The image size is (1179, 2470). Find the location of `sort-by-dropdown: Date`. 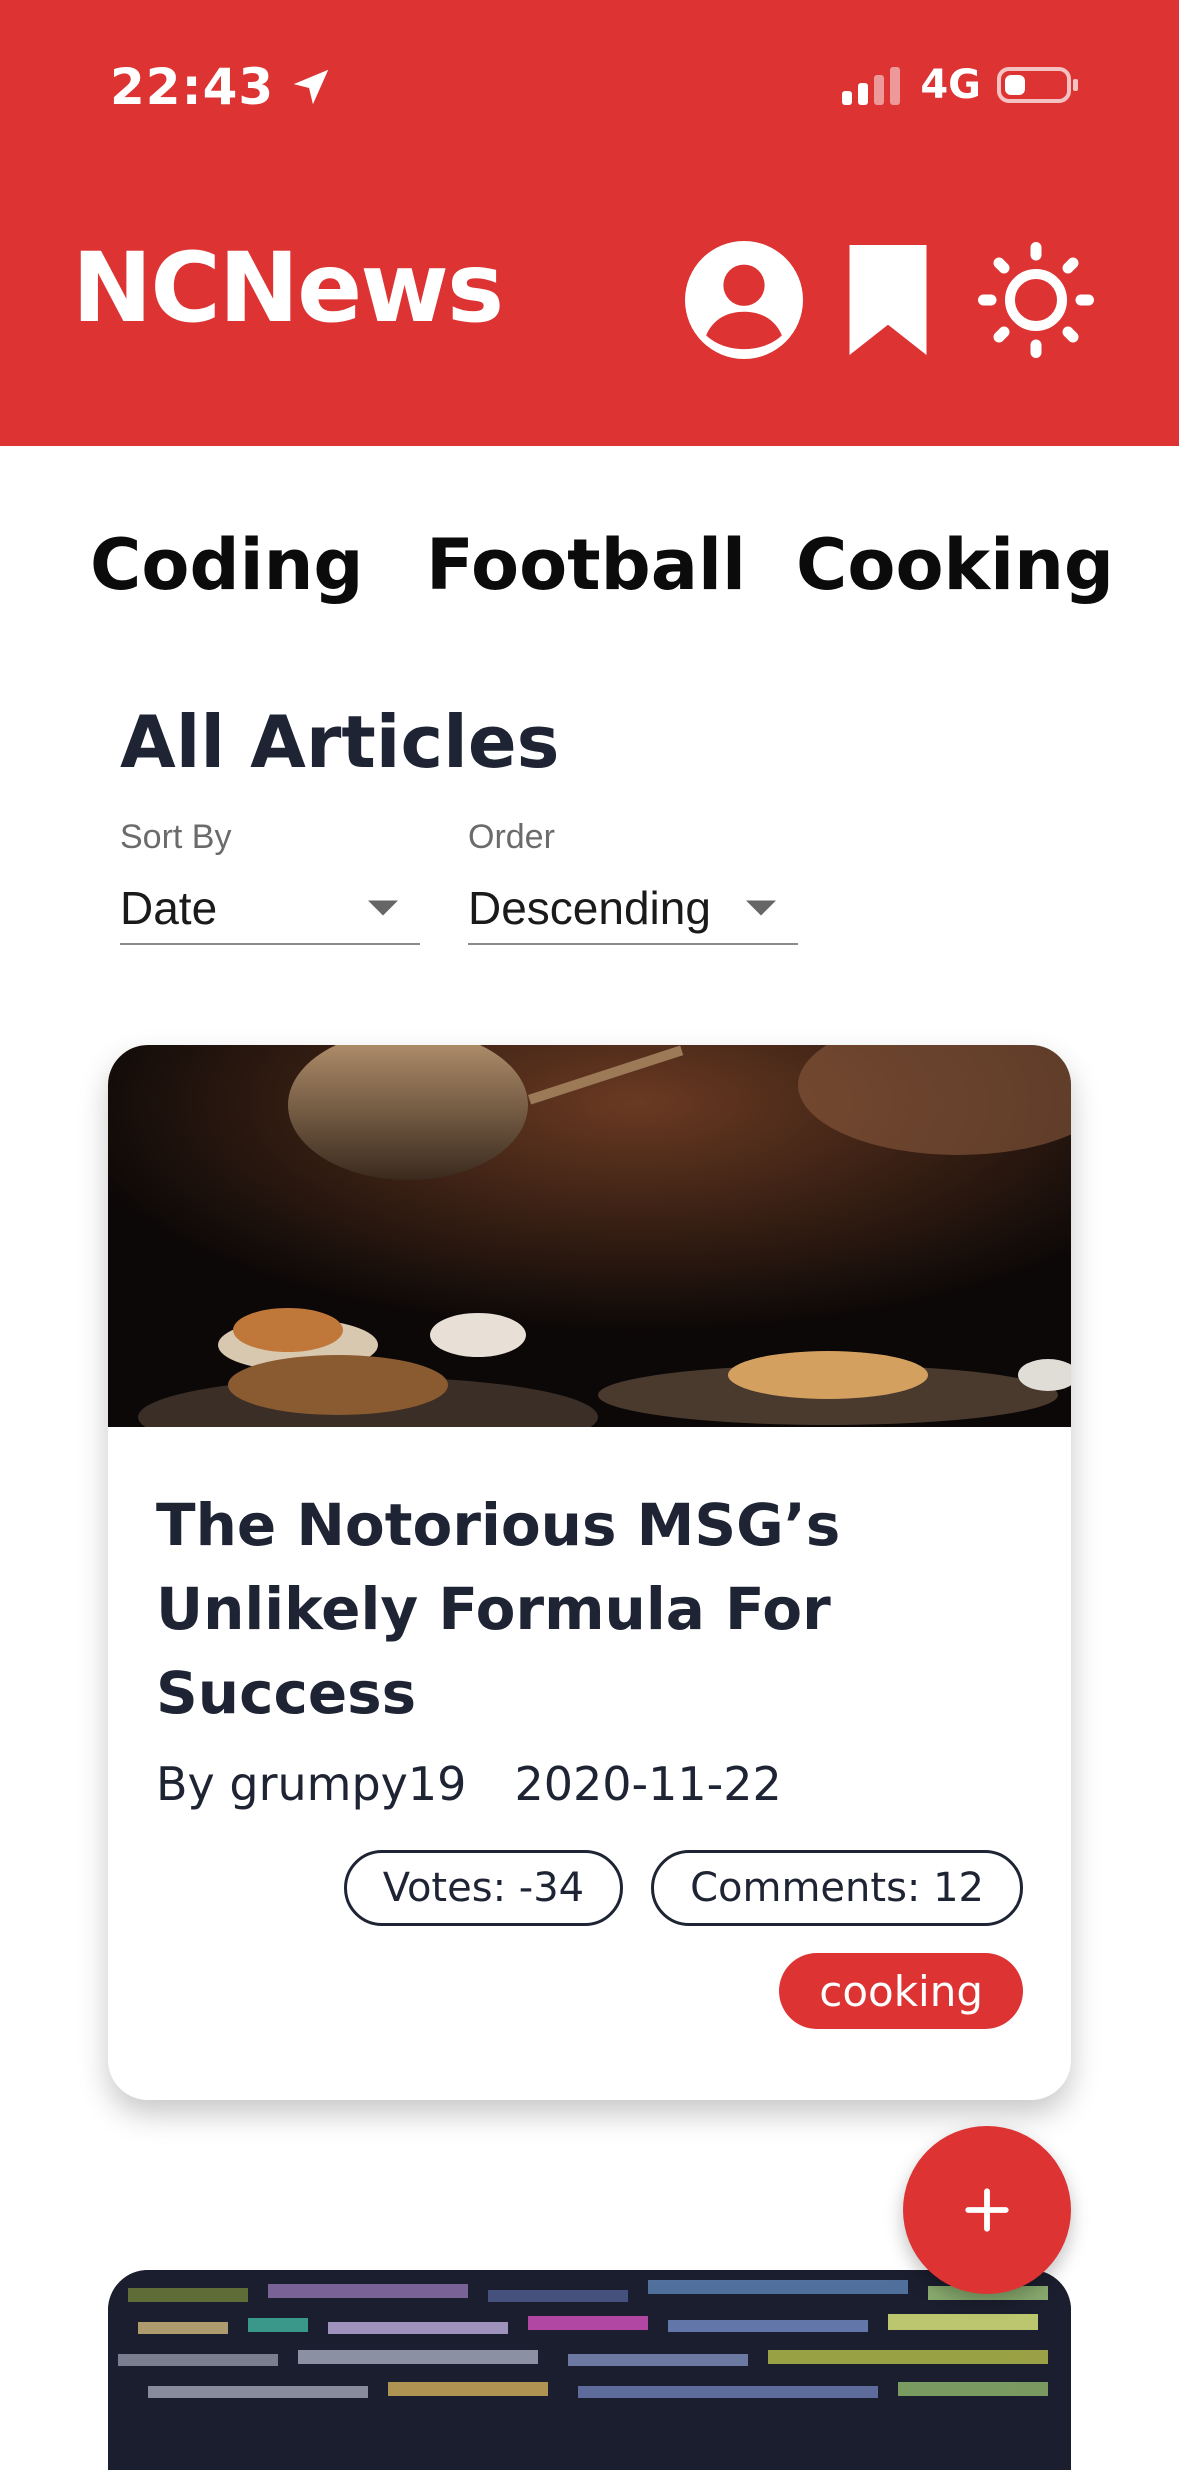

sort-by-dropdown: Date is located at coordinates (270, 909).